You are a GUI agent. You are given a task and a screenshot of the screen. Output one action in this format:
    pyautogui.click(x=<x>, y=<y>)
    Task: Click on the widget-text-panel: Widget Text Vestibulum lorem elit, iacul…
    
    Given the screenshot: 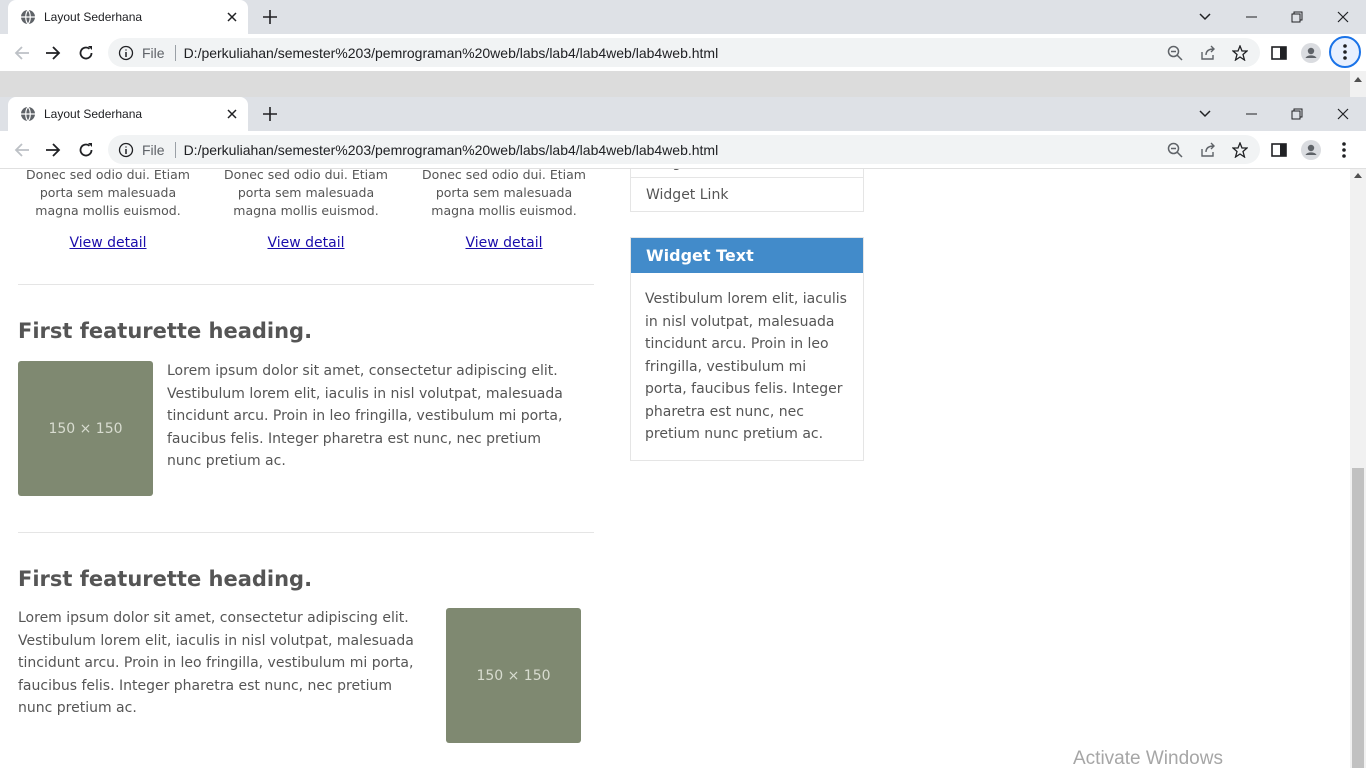 What is the action you would take?
    pyautogui.click(x=747, y=349)
    